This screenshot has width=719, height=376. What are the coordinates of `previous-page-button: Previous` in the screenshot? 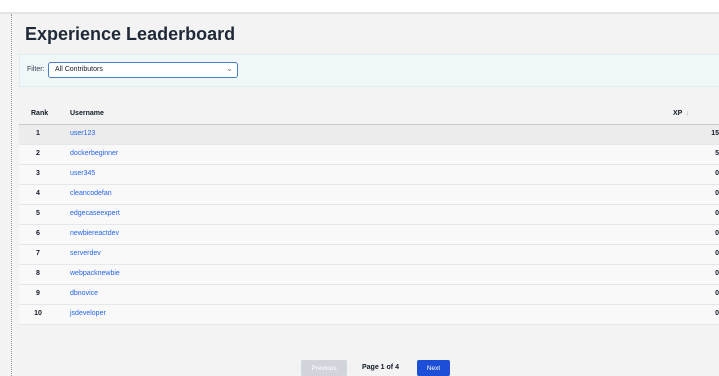 It's located at (324, 368).